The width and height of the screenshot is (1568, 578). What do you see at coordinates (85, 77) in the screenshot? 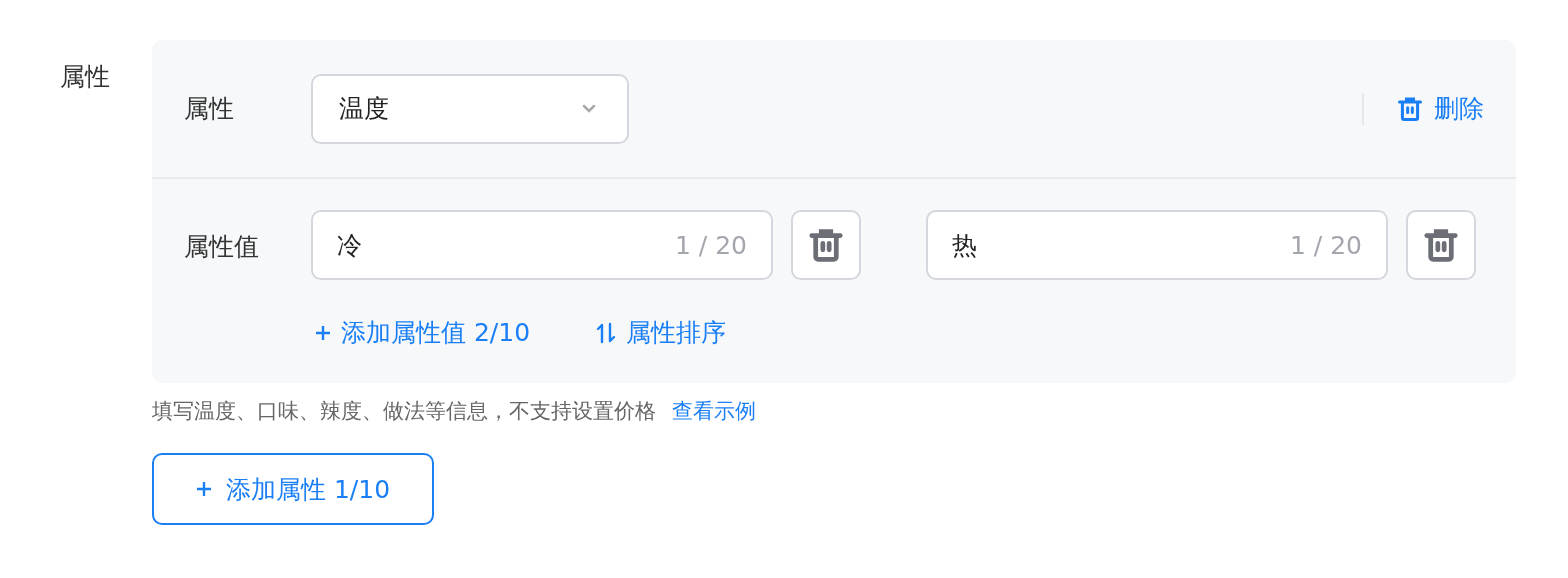
I see `field-label: 属性` at bounding box center [85, 77].